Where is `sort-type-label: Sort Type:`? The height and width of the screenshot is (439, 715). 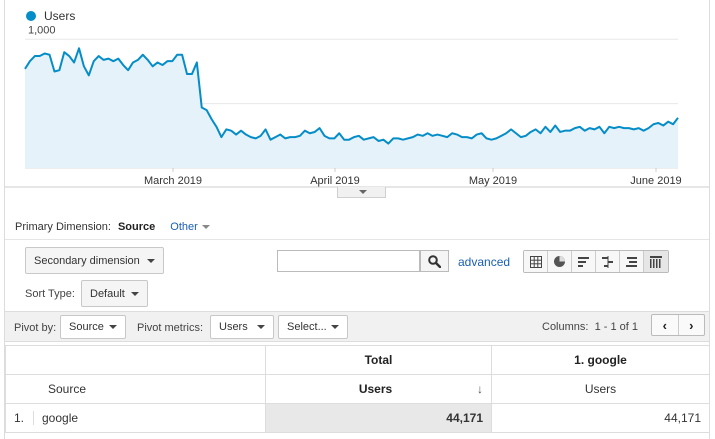 sort-type-label: Sort Type: is located at coordinates (50, 294).